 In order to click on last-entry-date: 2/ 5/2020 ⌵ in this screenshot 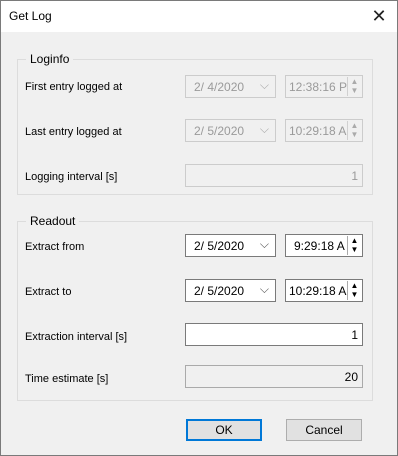, I will do `click(230, 130)`.